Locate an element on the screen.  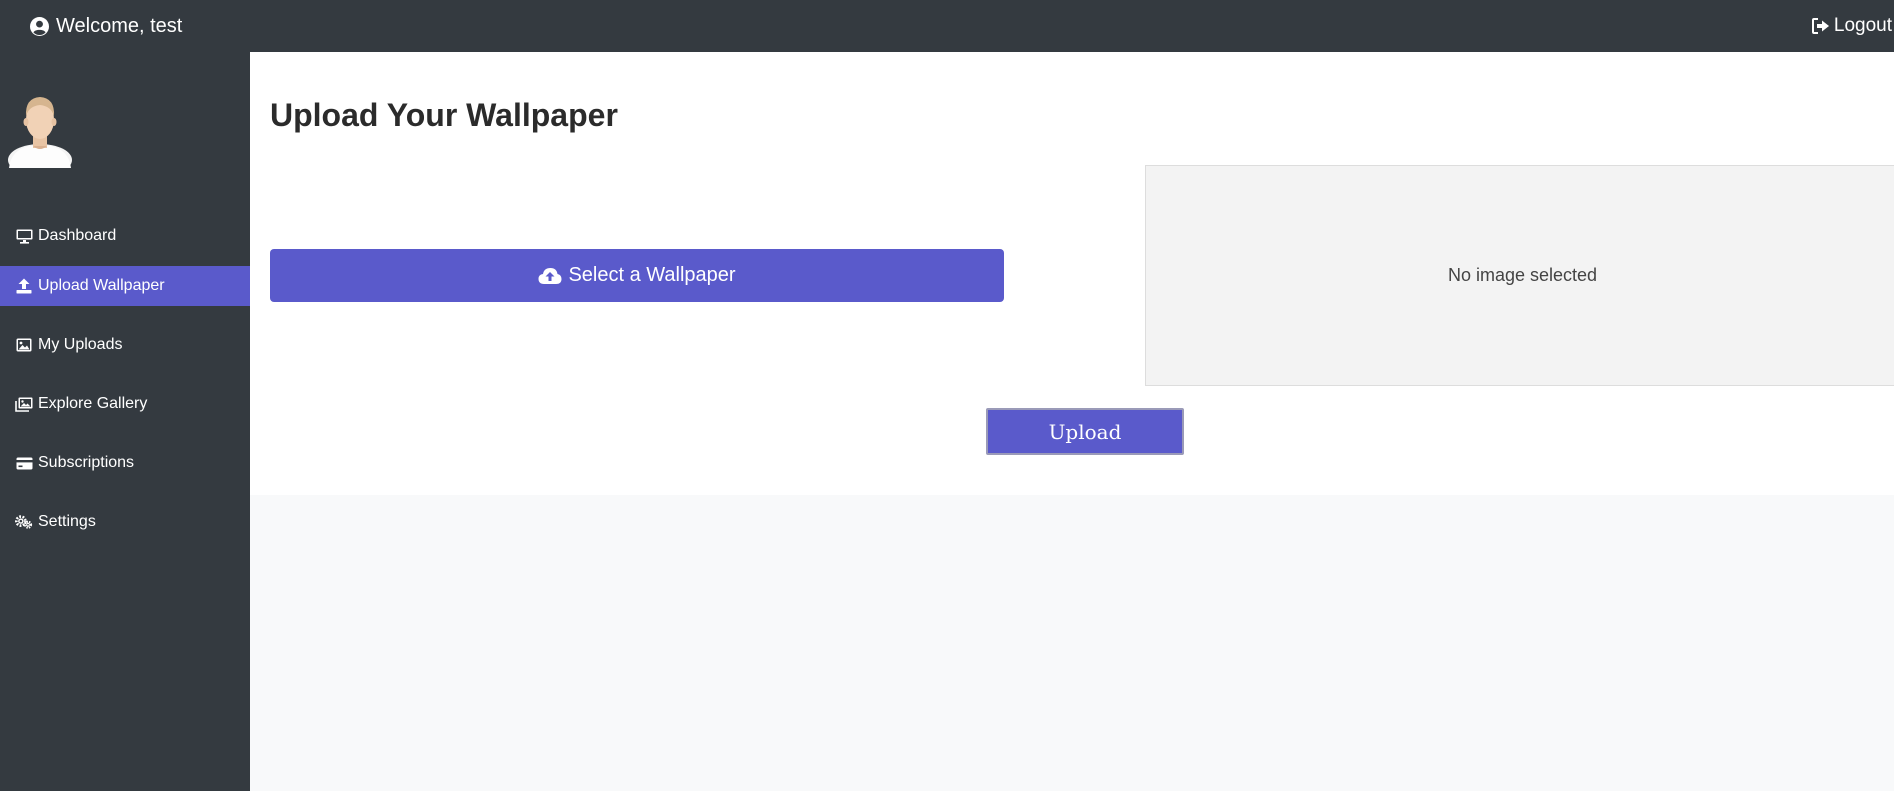
welcome-message: Welcome, test is located at coordinates (106, 26).